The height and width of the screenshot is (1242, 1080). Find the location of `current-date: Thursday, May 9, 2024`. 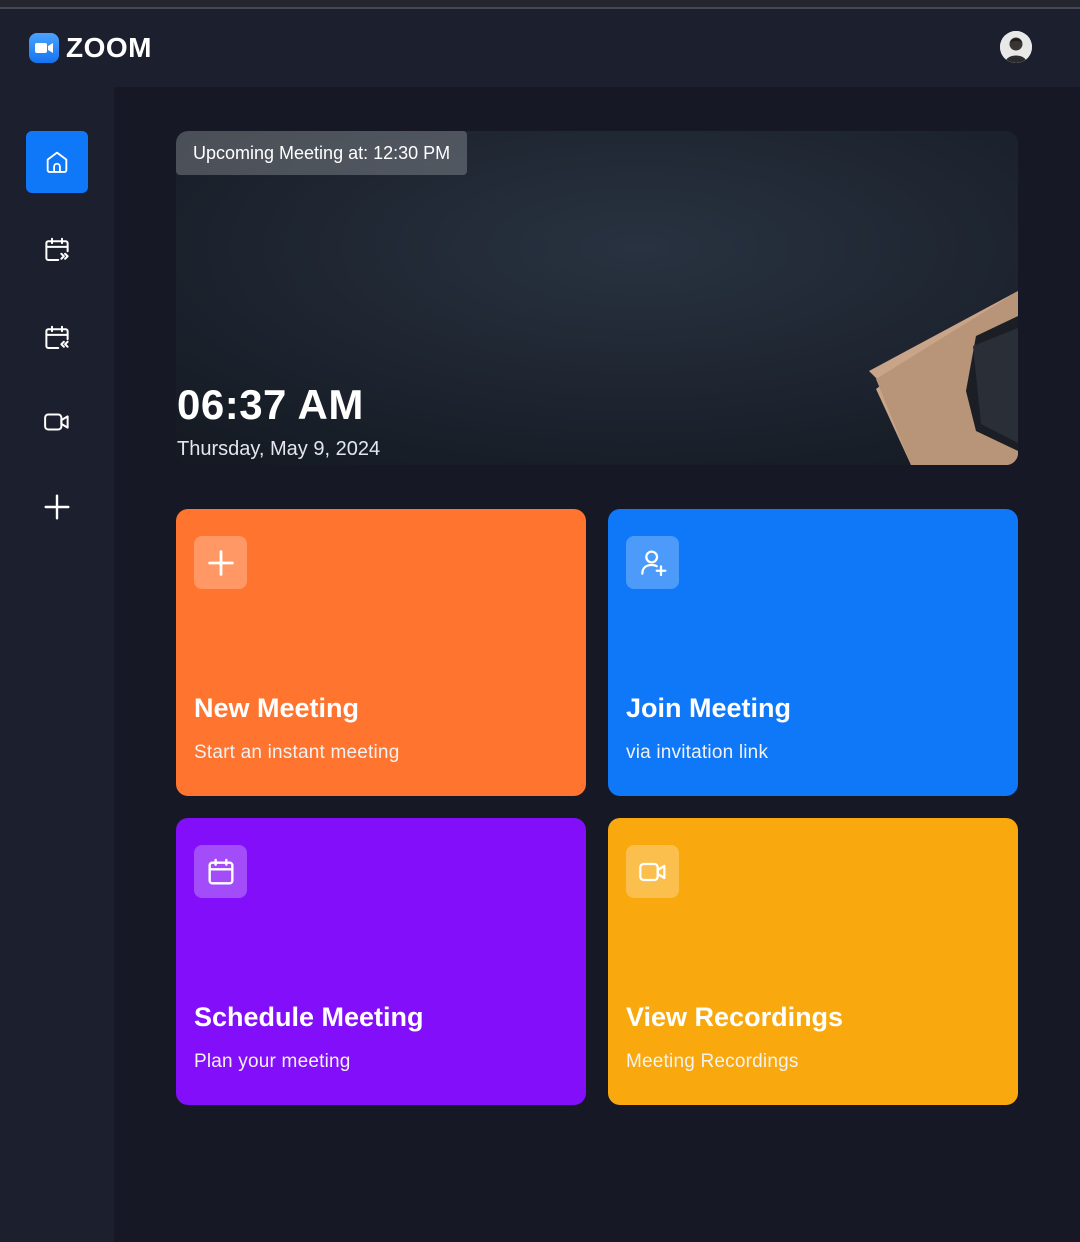

current-date: Thursday, May 9, 2024 is located at coordinates (279, 449).